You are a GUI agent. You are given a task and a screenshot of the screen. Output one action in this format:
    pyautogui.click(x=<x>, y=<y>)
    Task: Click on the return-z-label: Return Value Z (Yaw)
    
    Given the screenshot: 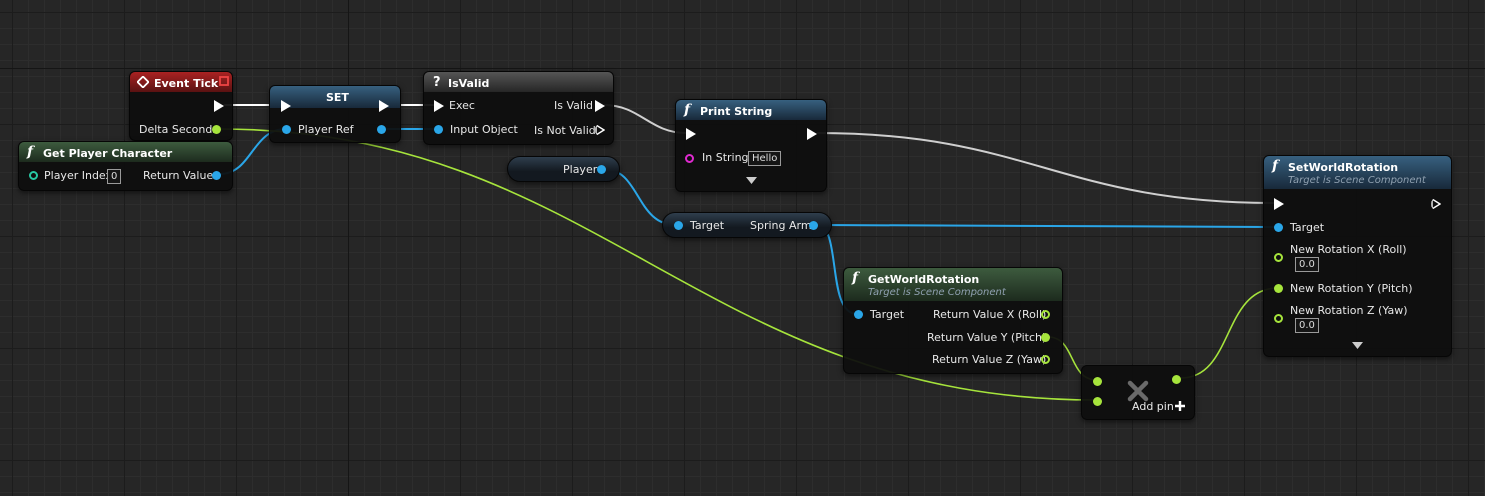 What is the action you would take?
    pyautogui.click(x=989, y=359)
    